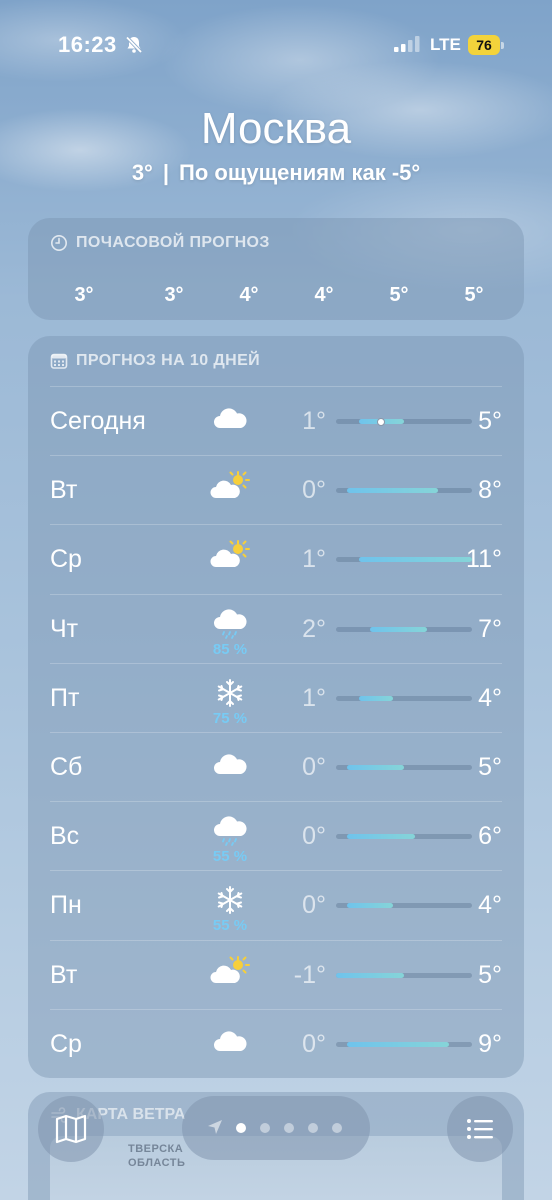  I want to click on daily-header: ПРОГНОЗ НА 10 ДНЕЙ, so click(155, 361).